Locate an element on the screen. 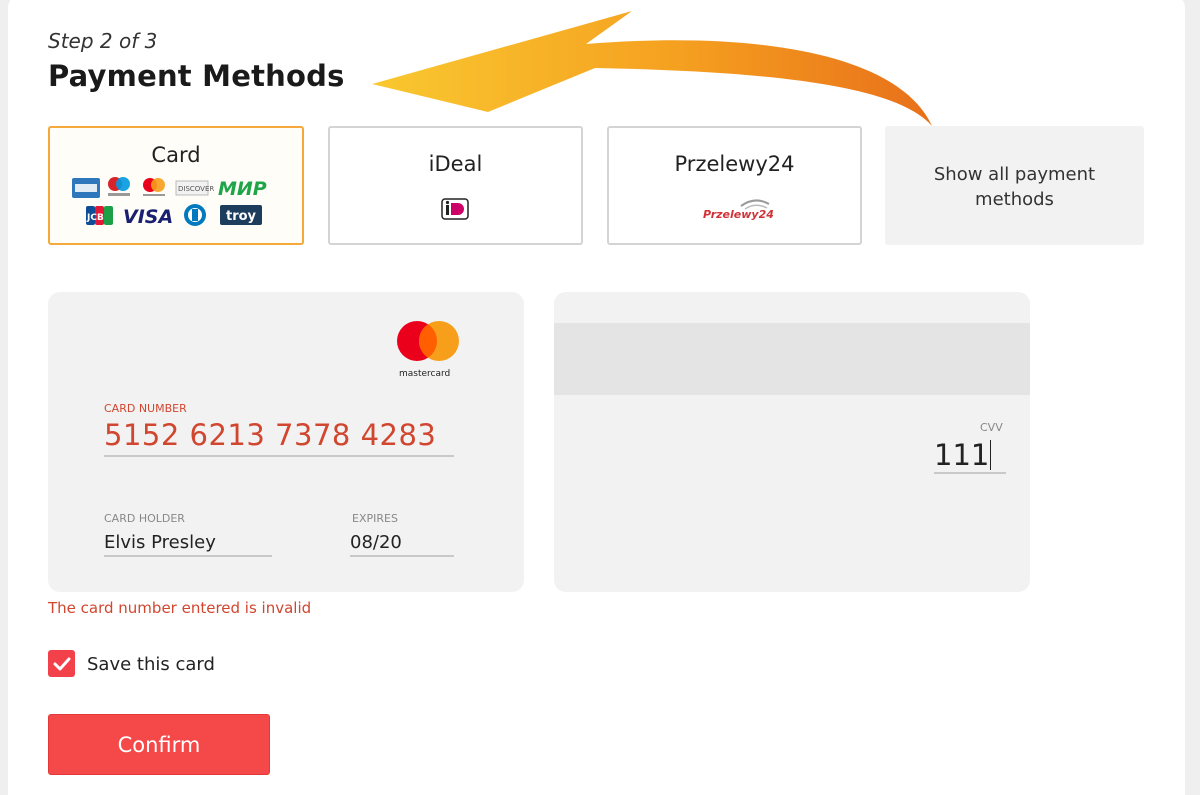  page-title: Payment Methods is located at coordinates (196, 76).